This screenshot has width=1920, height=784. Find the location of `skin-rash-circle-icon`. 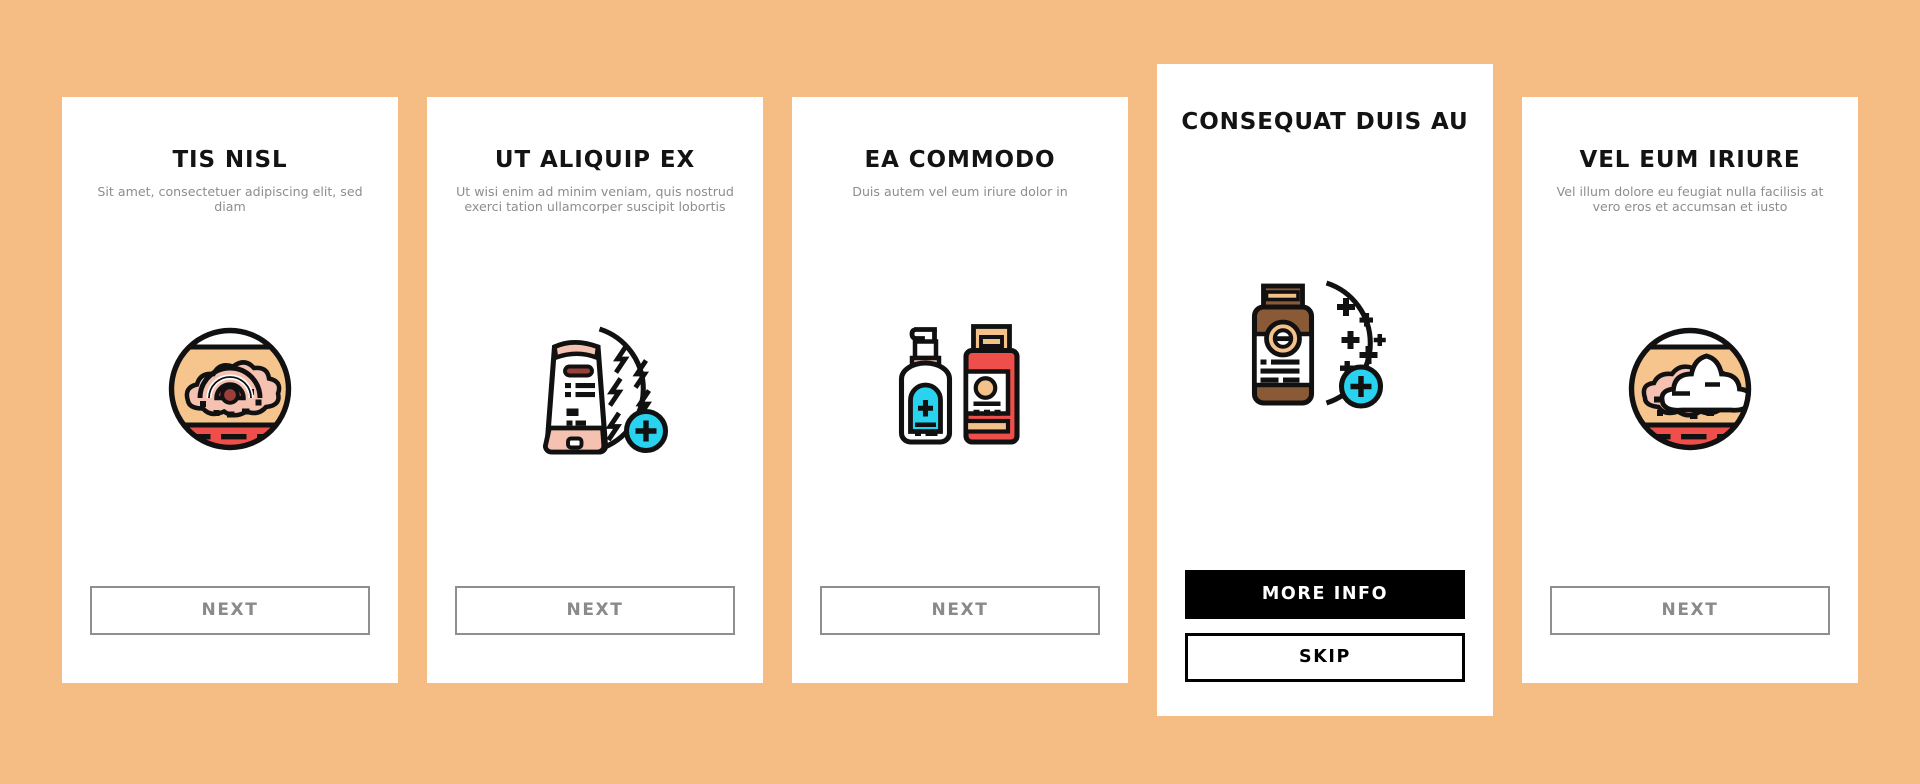

skin-rash-circle-icon is located at coordinates (230, 389).